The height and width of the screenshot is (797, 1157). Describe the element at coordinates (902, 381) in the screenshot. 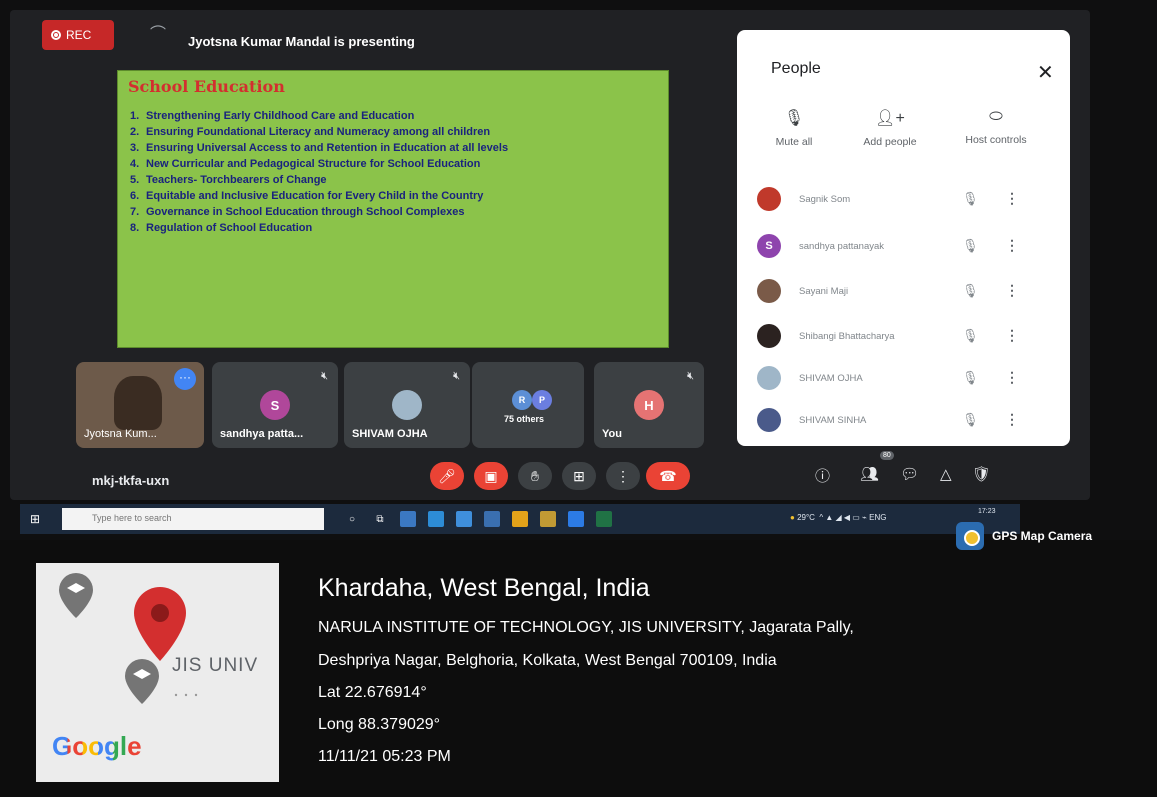

I see `participant-row: SHIVAM OJHA 🎙︎ ⋮` at that location.